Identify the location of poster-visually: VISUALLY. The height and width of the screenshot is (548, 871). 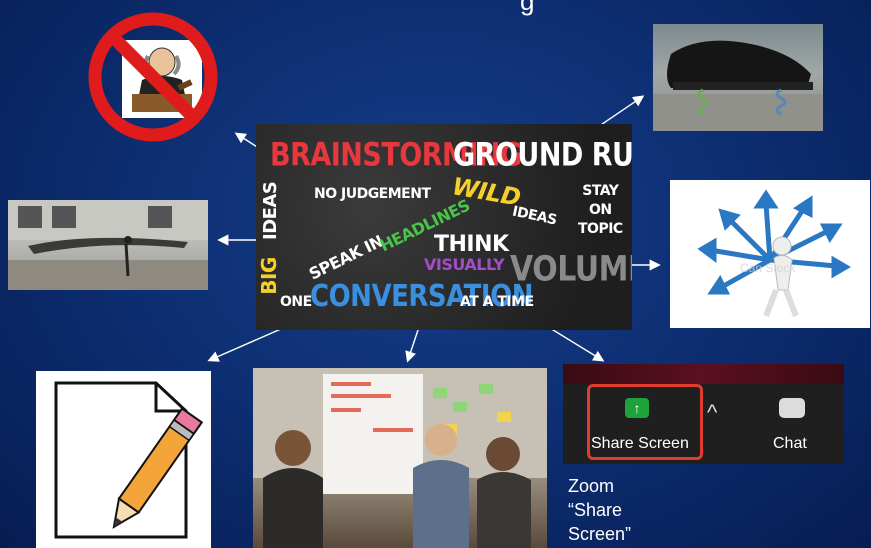
(464, 264).